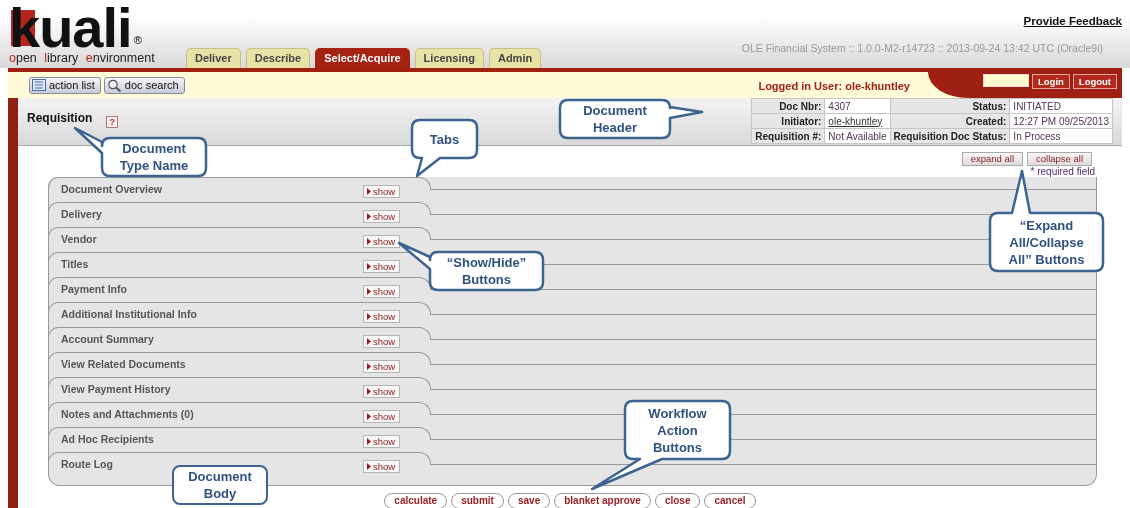 This screenshot has height=508, width=1130. I want to click on section-title: View Payment History, so click(116, 389).